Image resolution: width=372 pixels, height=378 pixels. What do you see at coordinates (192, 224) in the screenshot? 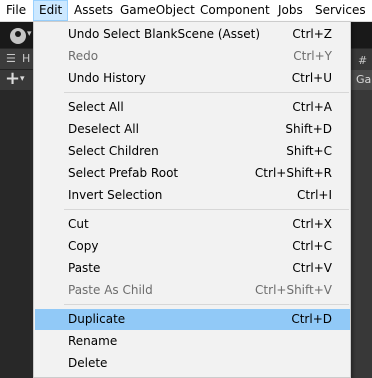
I see `menu-item-cut: Cut Ctrl+X` at bounding box center [192, 224].